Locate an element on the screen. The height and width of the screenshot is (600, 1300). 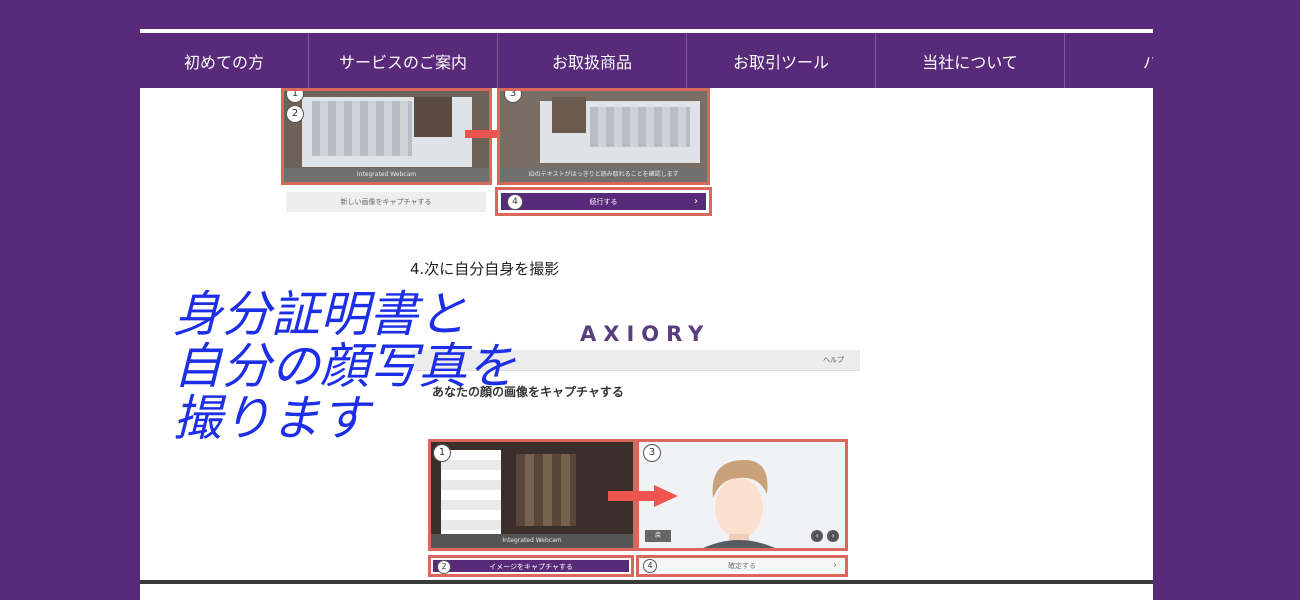
capture-highlight: 2 イメージをキャプチャする is located at coordinates (531, 566).